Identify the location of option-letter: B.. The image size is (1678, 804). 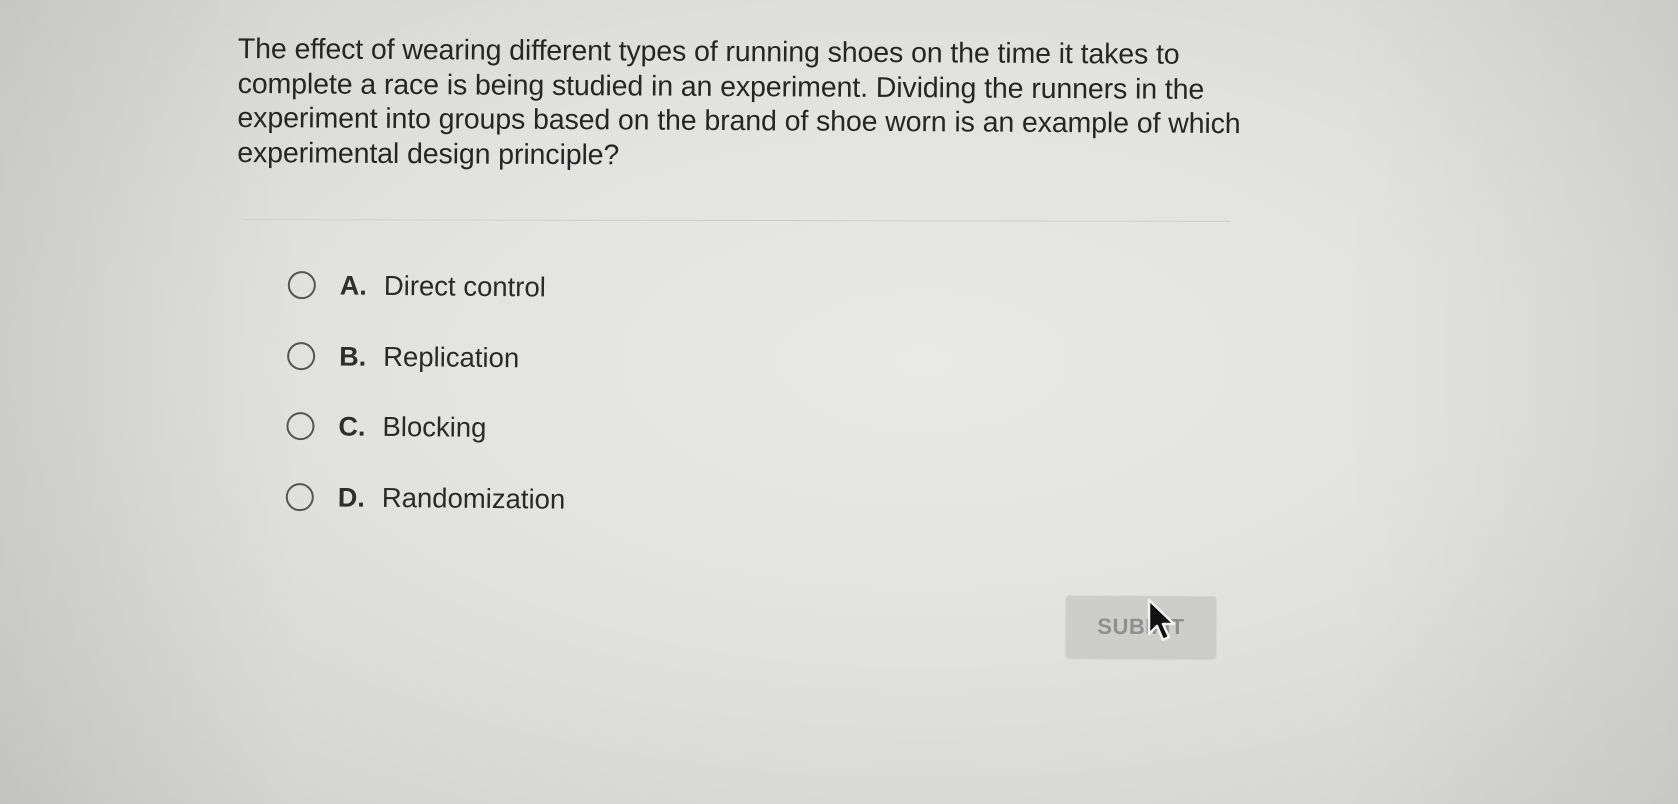
(353, 356).